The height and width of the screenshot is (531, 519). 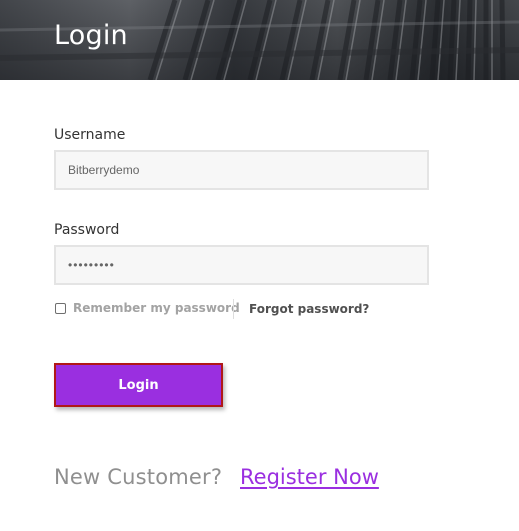 What do you see at coordinates (60, 308) in the screenshot?
I see `remember-password-checkbox` at bounding box center [60, 308].